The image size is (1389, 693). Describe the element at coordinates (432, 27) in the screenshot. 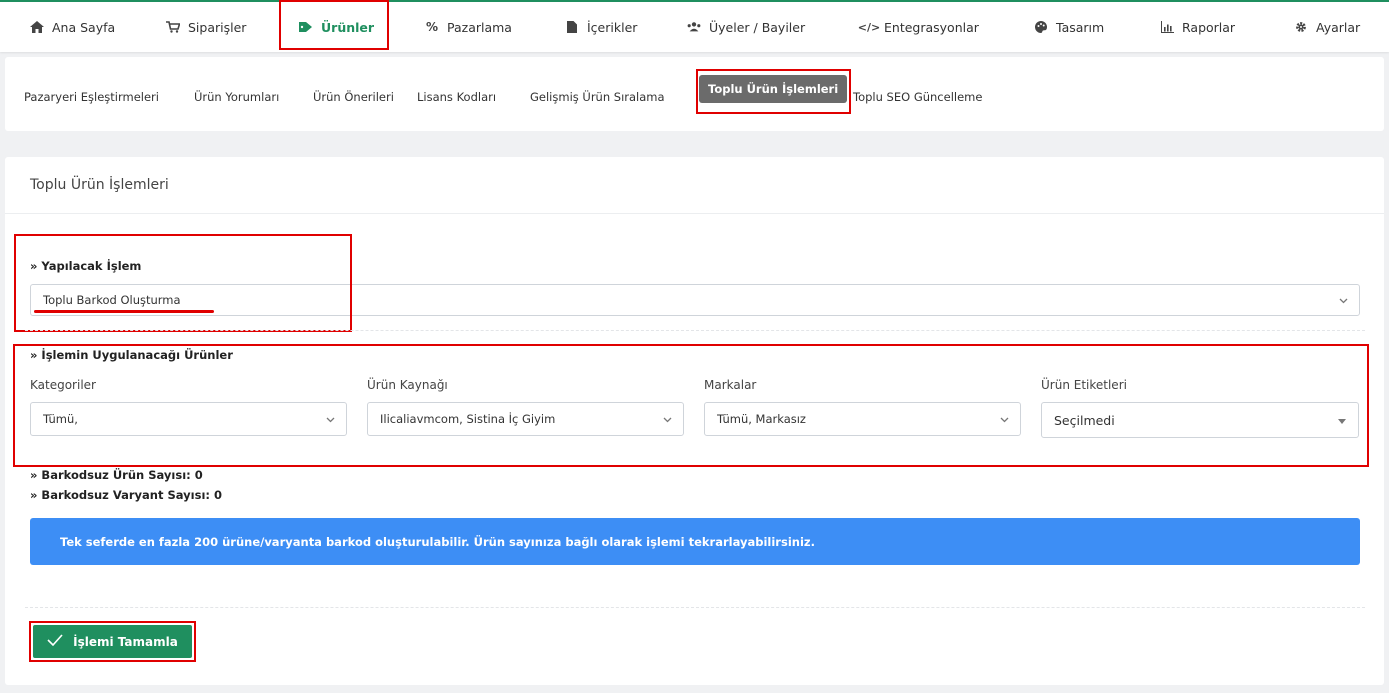

I see `percent-icon: %` at that location.